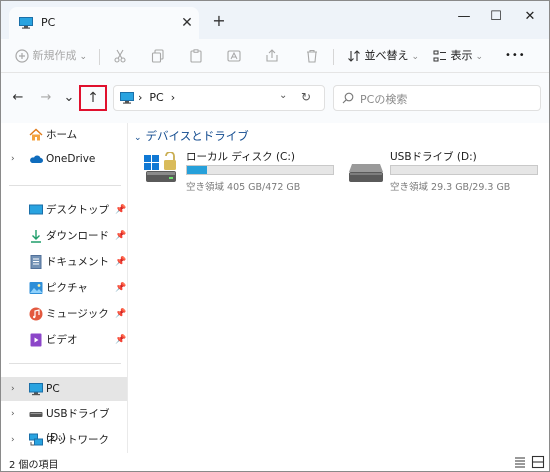 This screenshot has width=550, height=472. Describe the element at coordinates (439, 56) in the screenshot. I see `view-icon` at that location.